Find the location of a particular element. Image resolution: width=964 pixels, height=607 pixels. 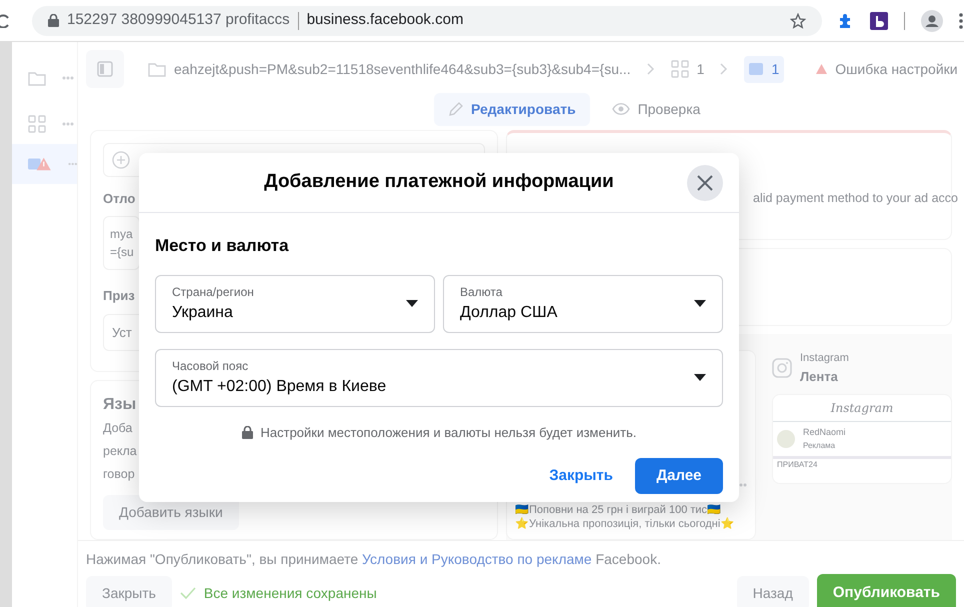

placement-name: Лента is located at coordinates (819, 377).